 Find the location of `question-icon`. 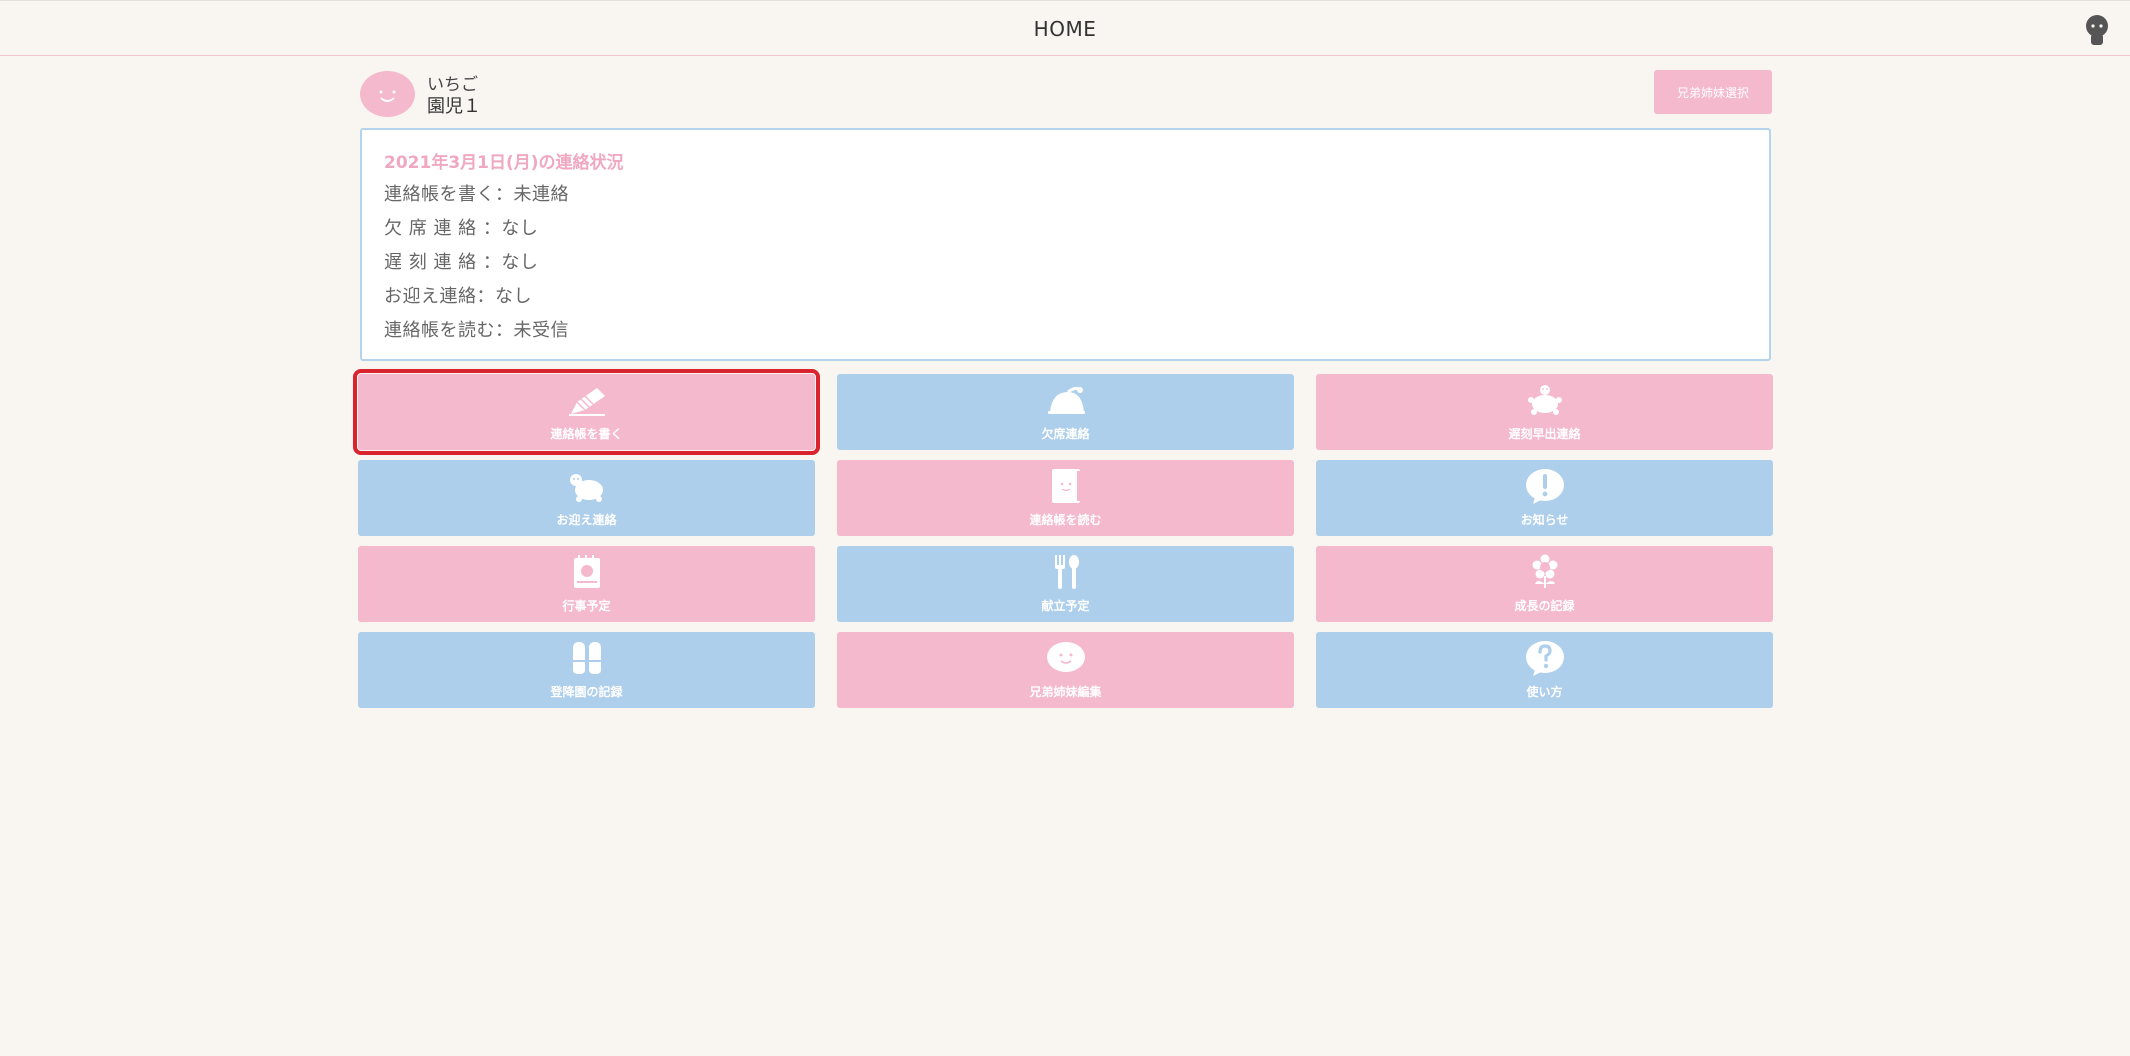

question-icon is located at coordinates (1544, 658).